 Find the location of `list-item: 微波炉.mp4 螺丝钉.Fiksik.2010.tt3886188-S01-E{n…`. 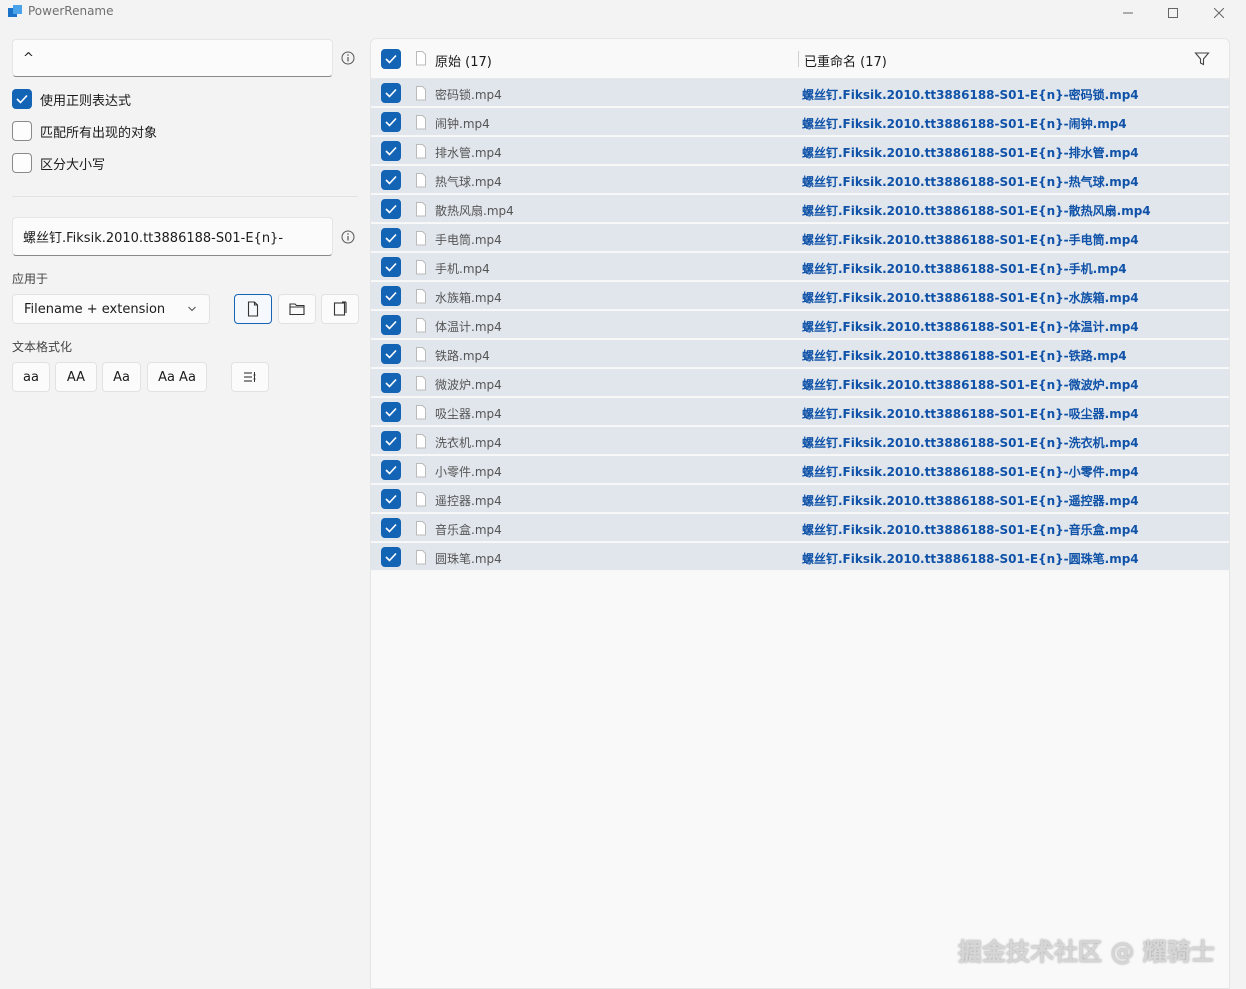

list-item: 微波炉.mp4 螺丝钉.Fiksik.2010.tt3886188-S01-E{n… is located at coordinates (800, 383).